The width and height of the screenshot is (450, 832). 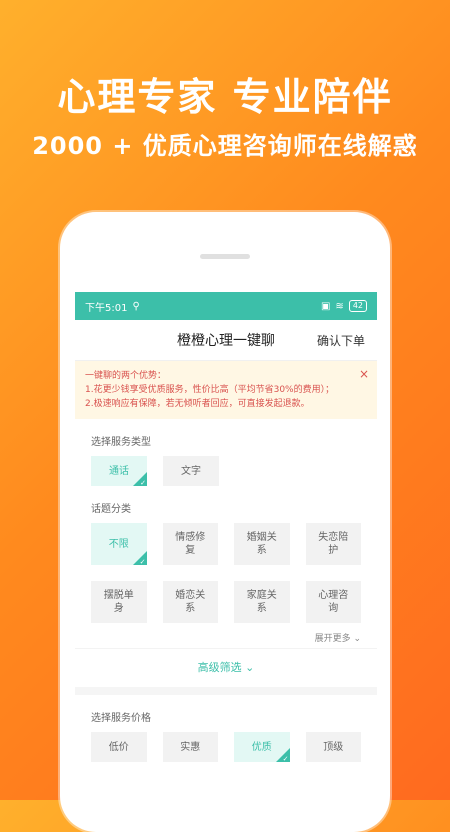 What do you see at coordinates (339, 306) in the screenshot?
I see `wifi-icon: ≋` at bounding box center [339, 306].